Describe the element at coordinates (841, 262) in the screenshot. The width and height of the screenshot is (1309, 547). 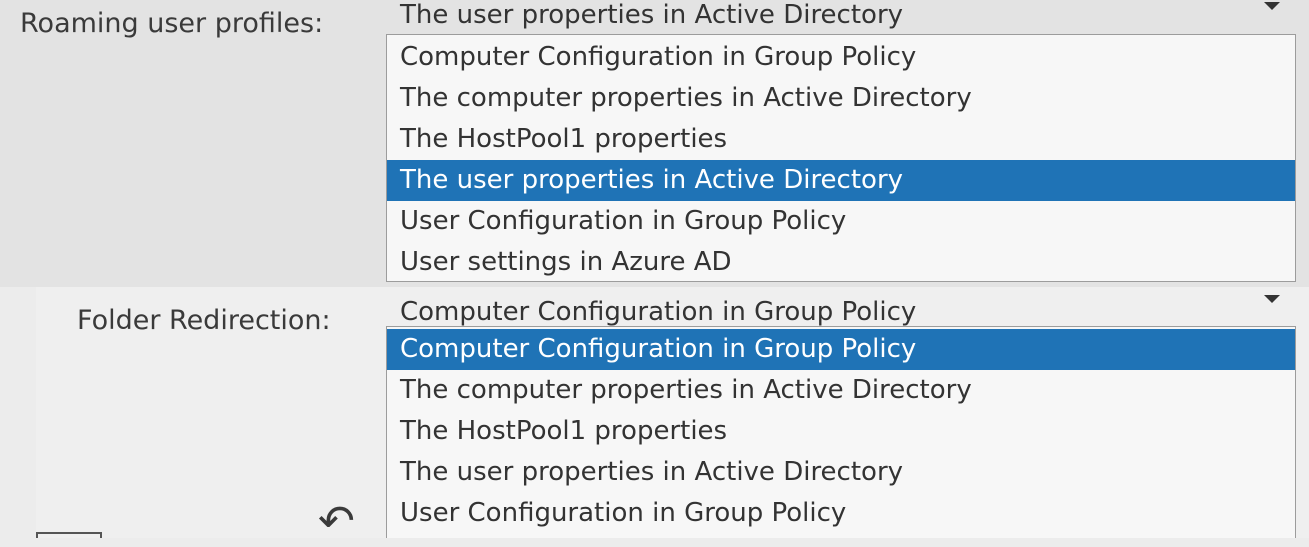
I see `roaming-option-azure-ad-settings: User settings in Azure AD` at that location.